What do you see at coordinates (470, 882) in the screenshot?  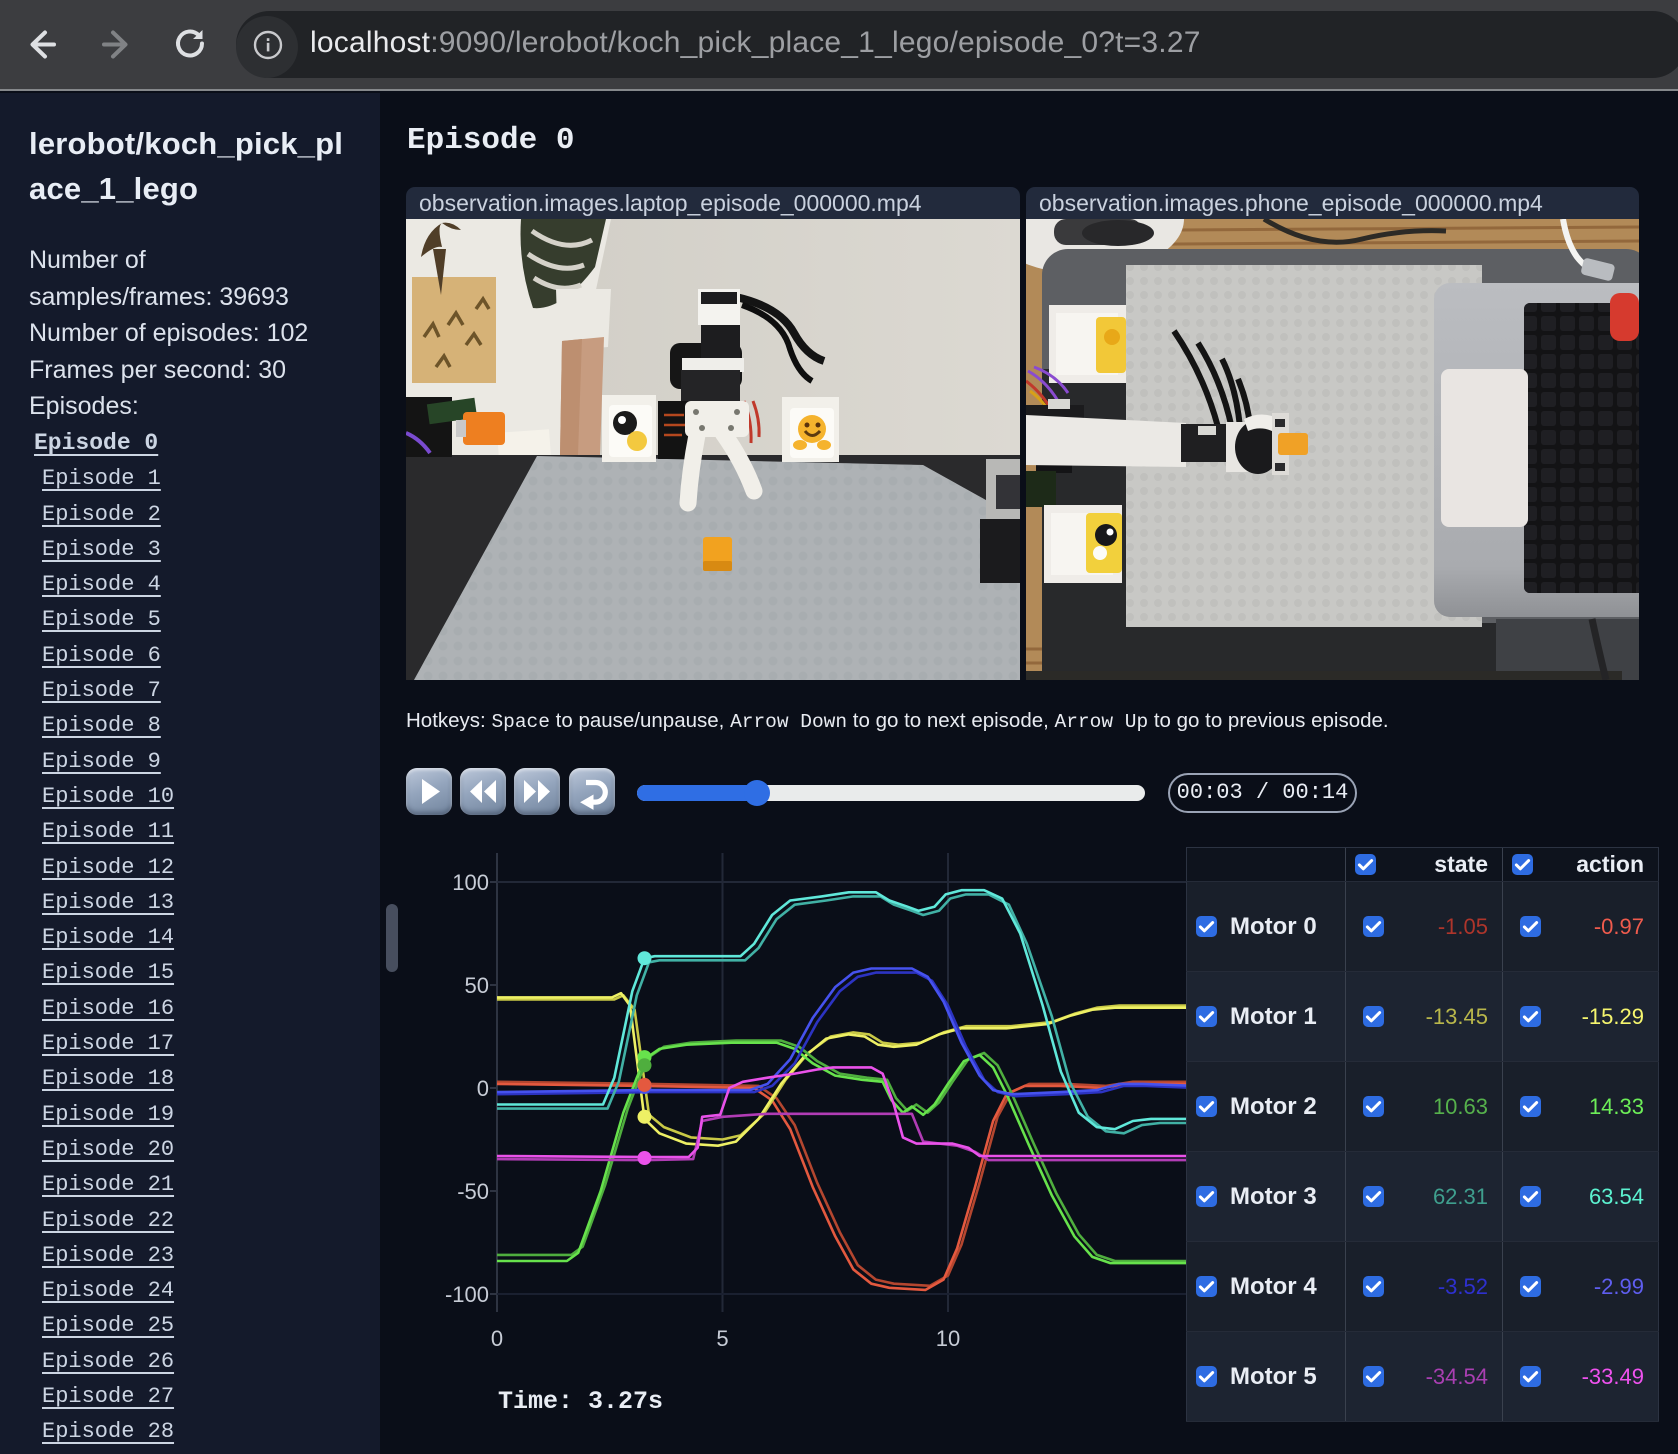 I see `svg-text: 100` at bounding box center [470, 882].